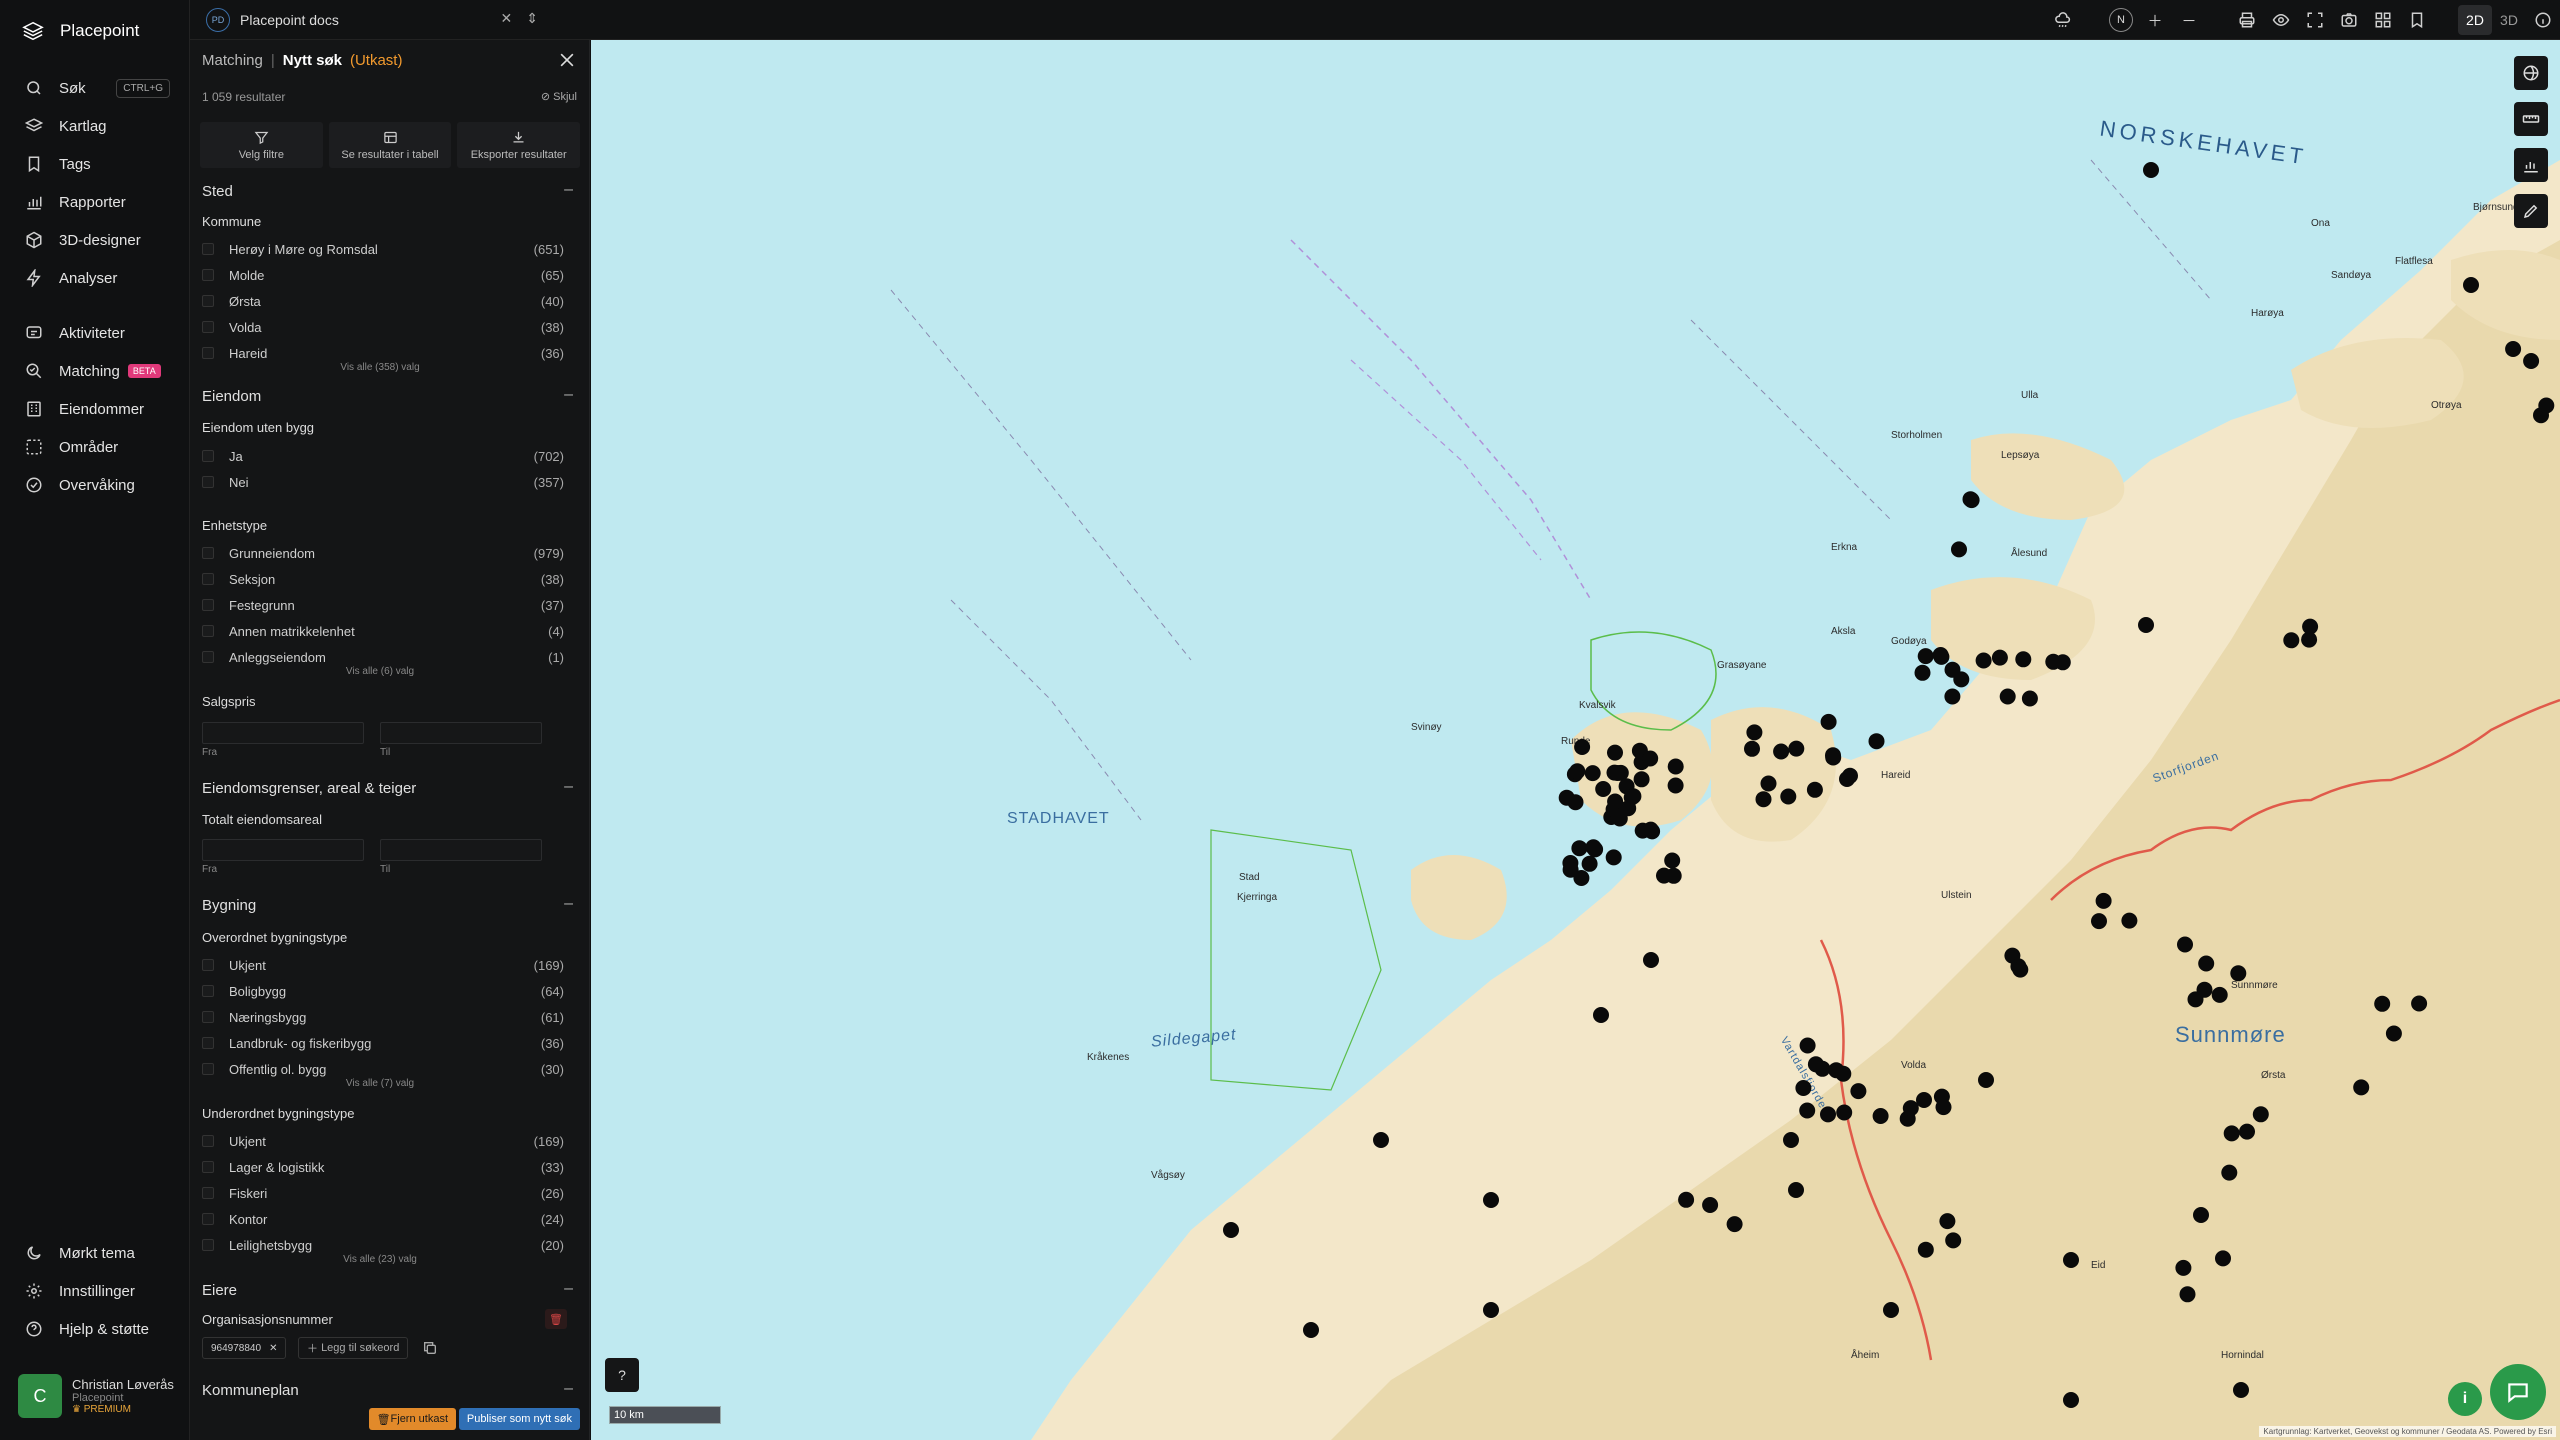  What do you see at coordinates (519, 1419) in the screenshot?
I see `publish-button: Publiser som nytt søk` at bounding box center [519, 1419].